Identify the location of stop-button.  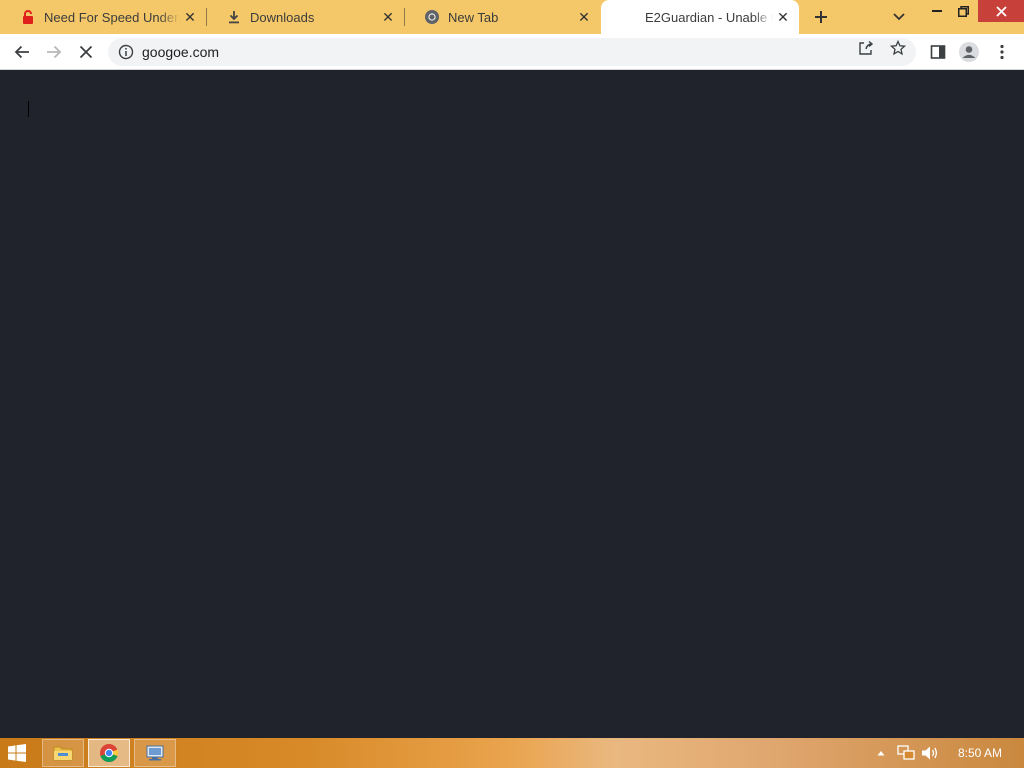
(86, 52).